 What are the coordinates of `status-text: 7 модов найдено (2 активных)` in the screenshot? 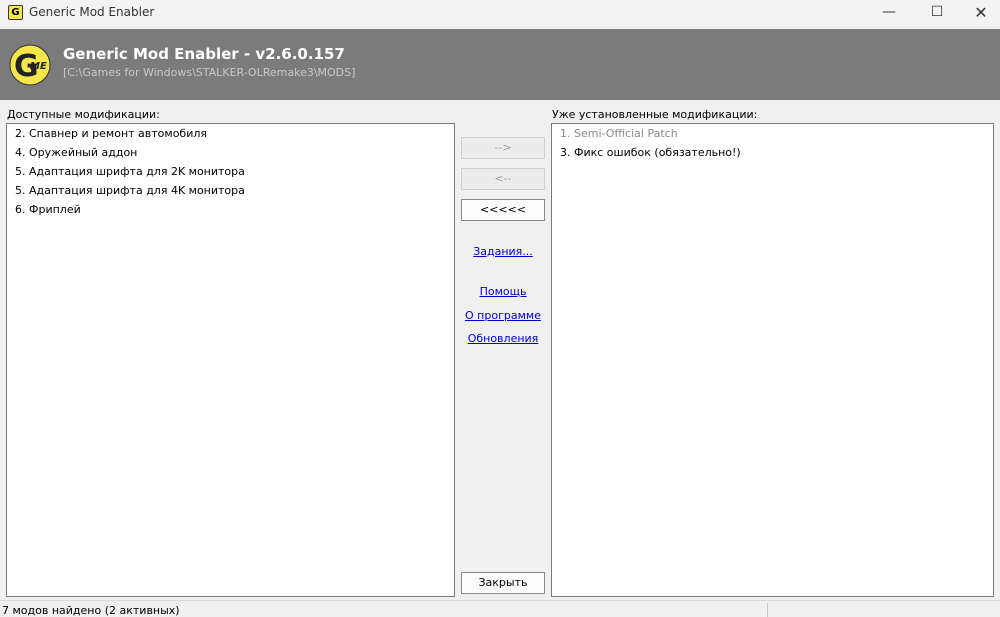 It's located at (91, 610).